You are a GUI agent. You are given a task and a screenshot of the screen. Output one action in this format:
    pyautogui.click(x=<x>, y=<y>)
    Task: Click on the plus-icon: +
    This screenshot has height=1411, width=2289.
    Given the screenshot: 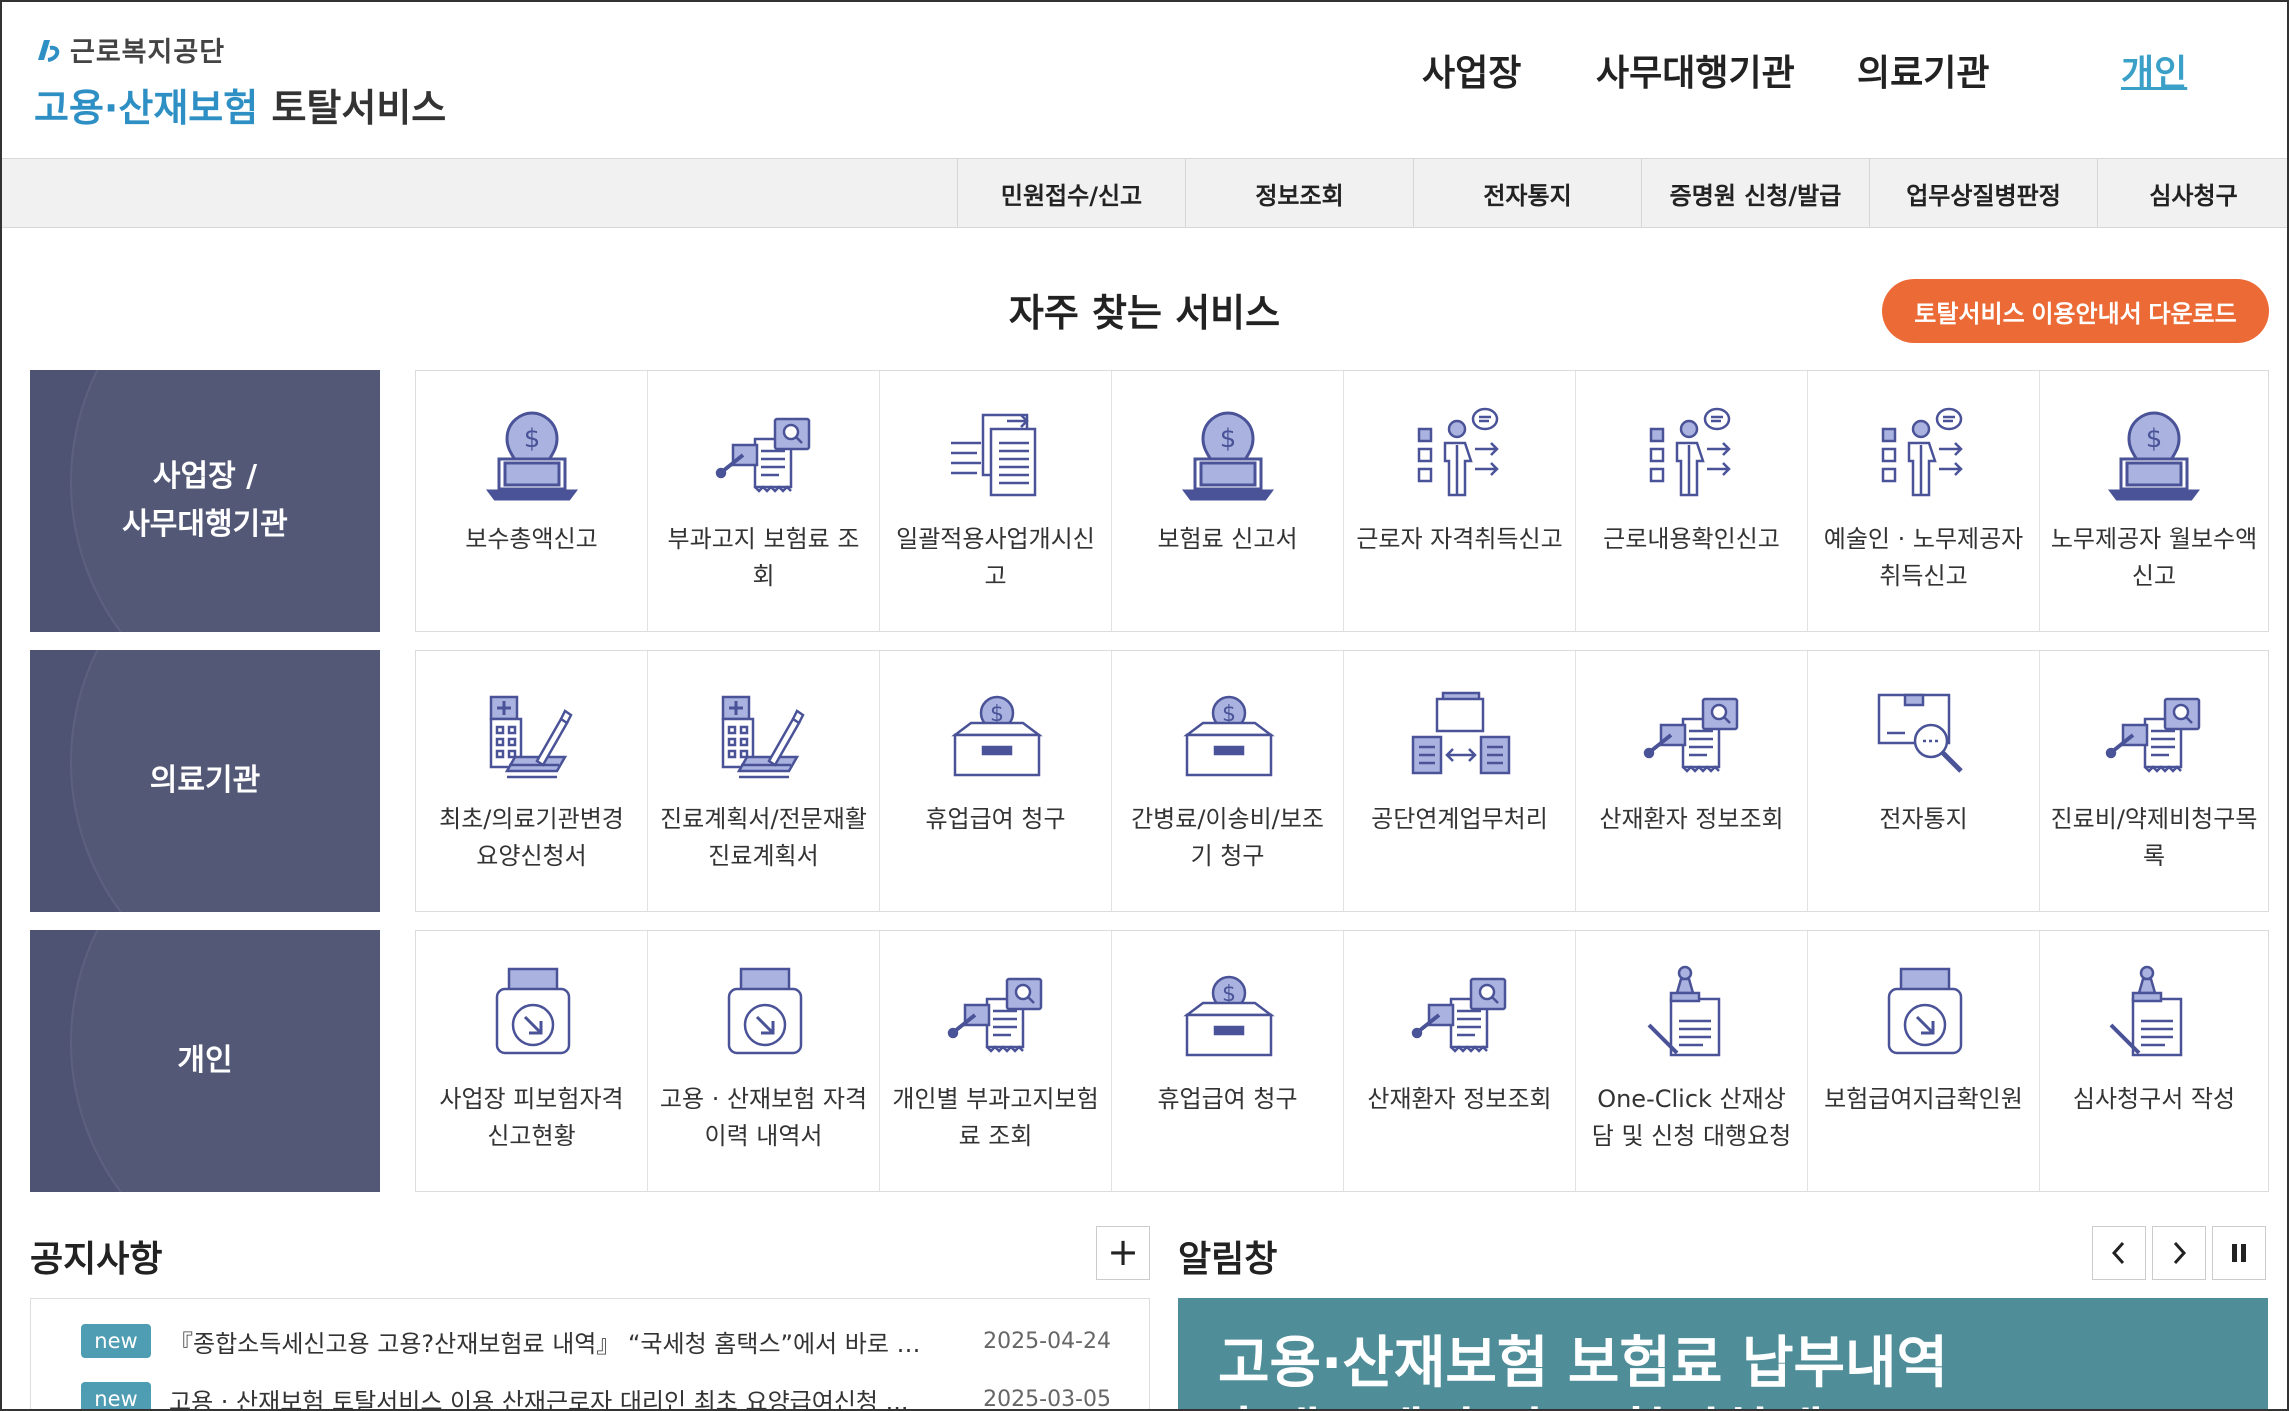 What is the action you would take?
    pyautogui.click(x=1123, y=1252)
    